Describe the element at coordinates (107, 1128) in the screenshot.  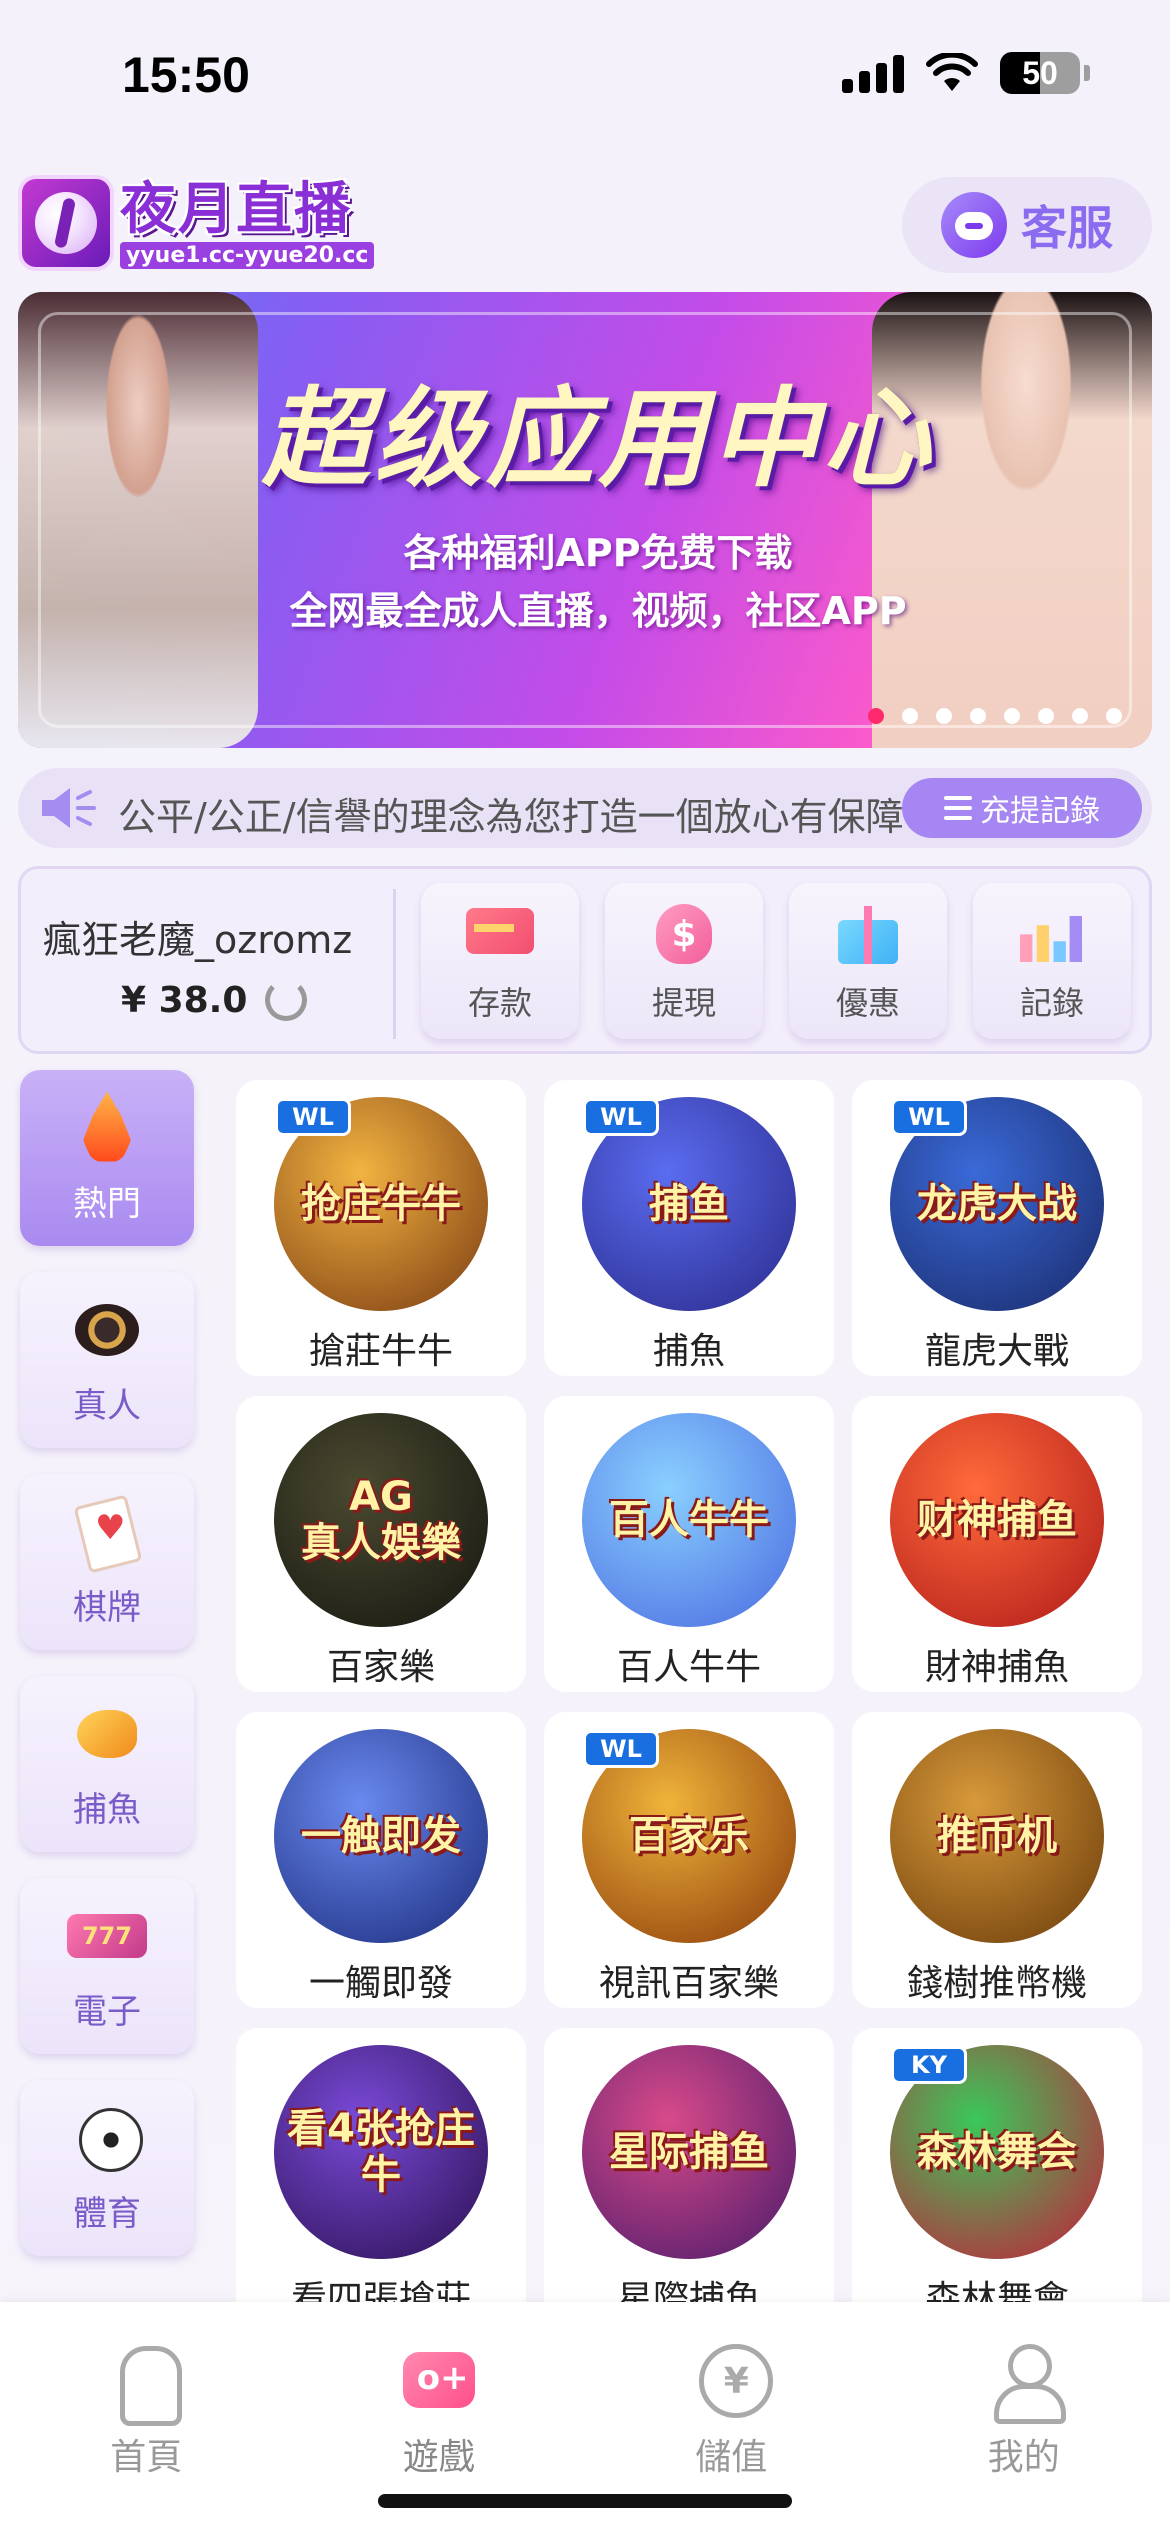
I see `fire-icon` at that location.